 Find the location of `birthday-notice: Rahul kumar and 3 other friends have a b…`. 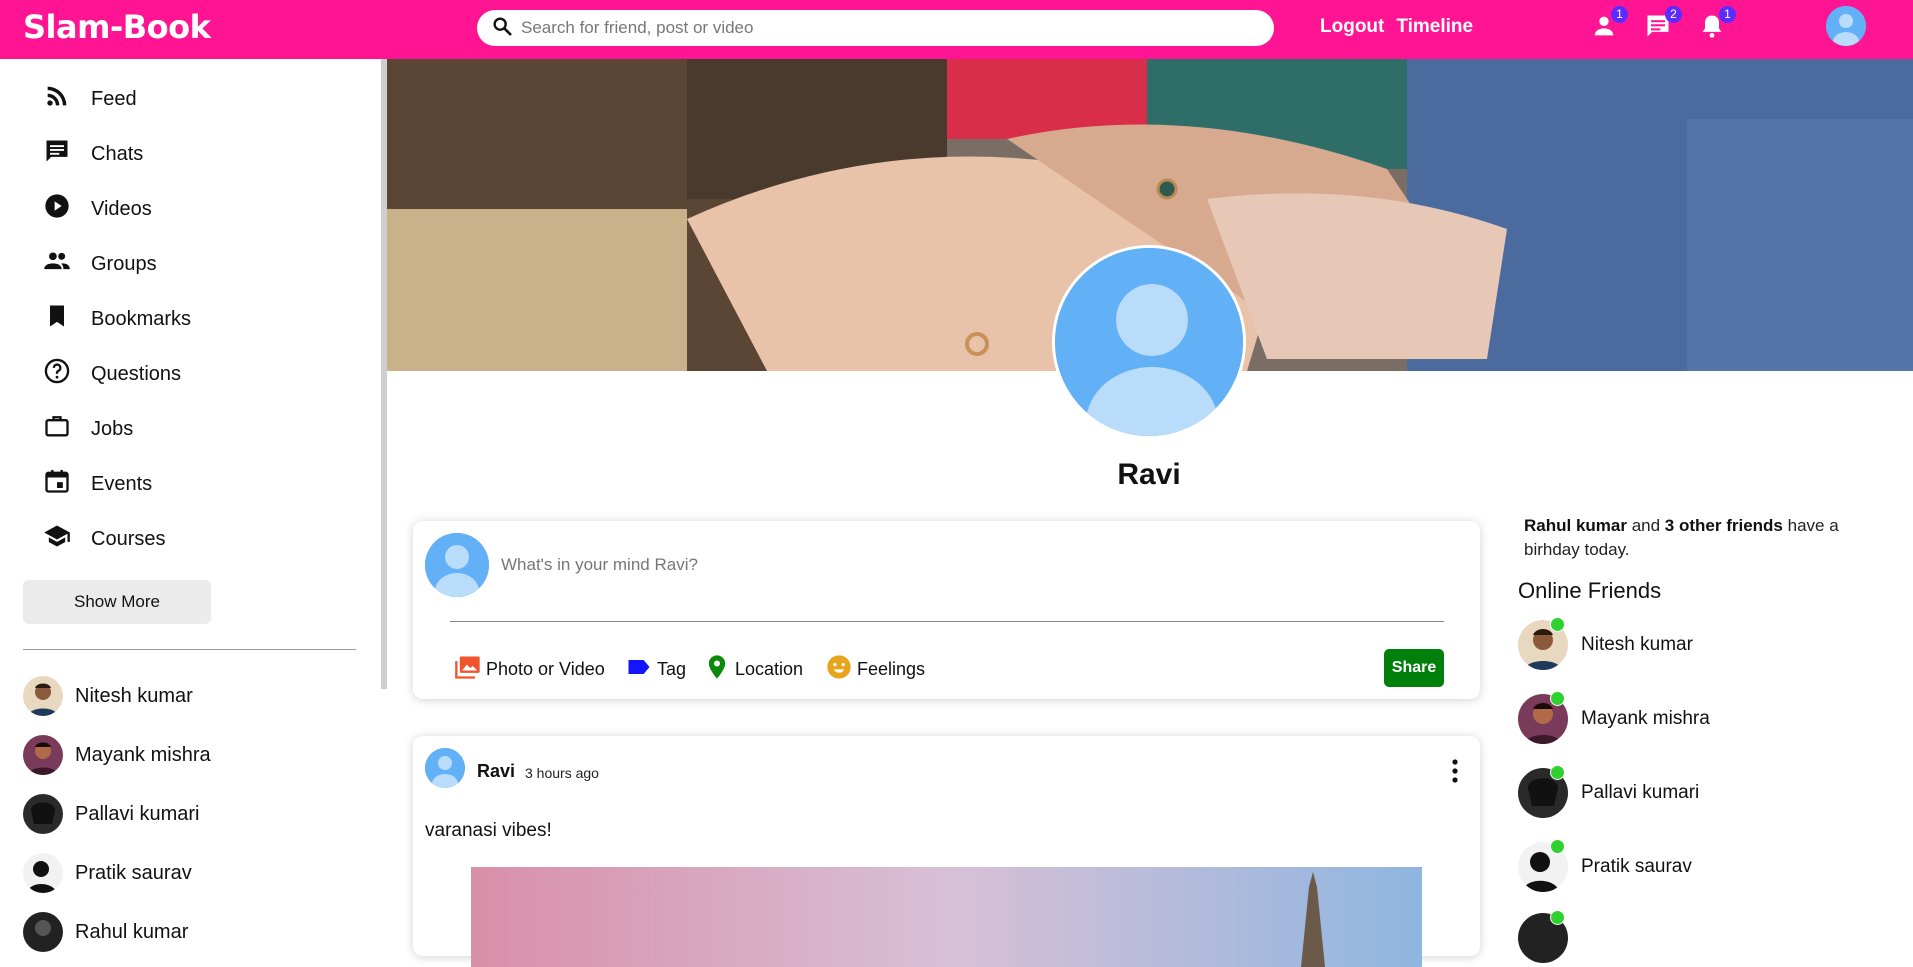

birthday-notice: Rahul kumar and 3 other friends have a b… is located at coordinates (1699, 538).